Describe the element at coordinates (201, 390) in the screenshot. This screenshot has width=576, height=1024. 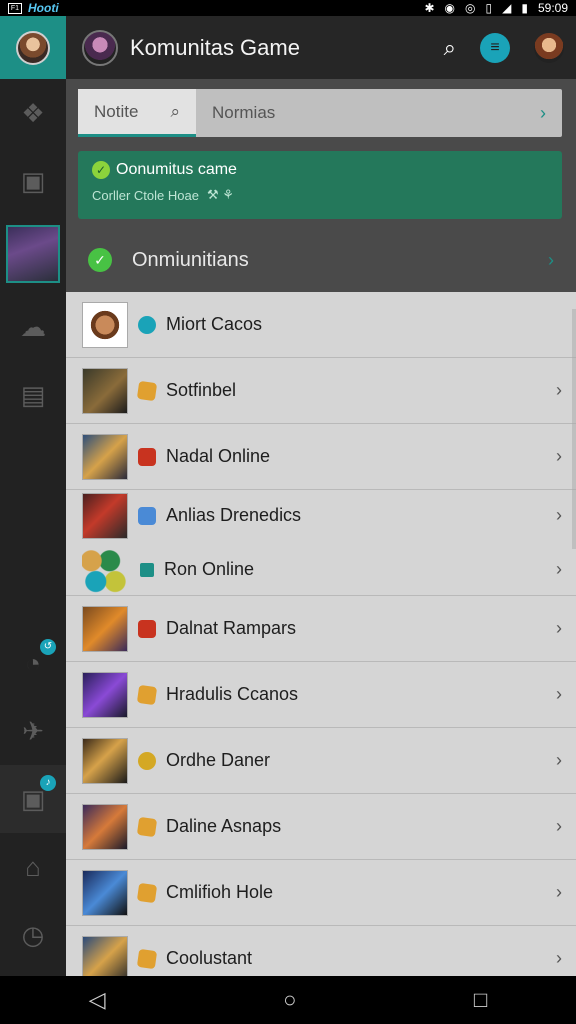
I see `game-name: Sotfinbel` at that location.